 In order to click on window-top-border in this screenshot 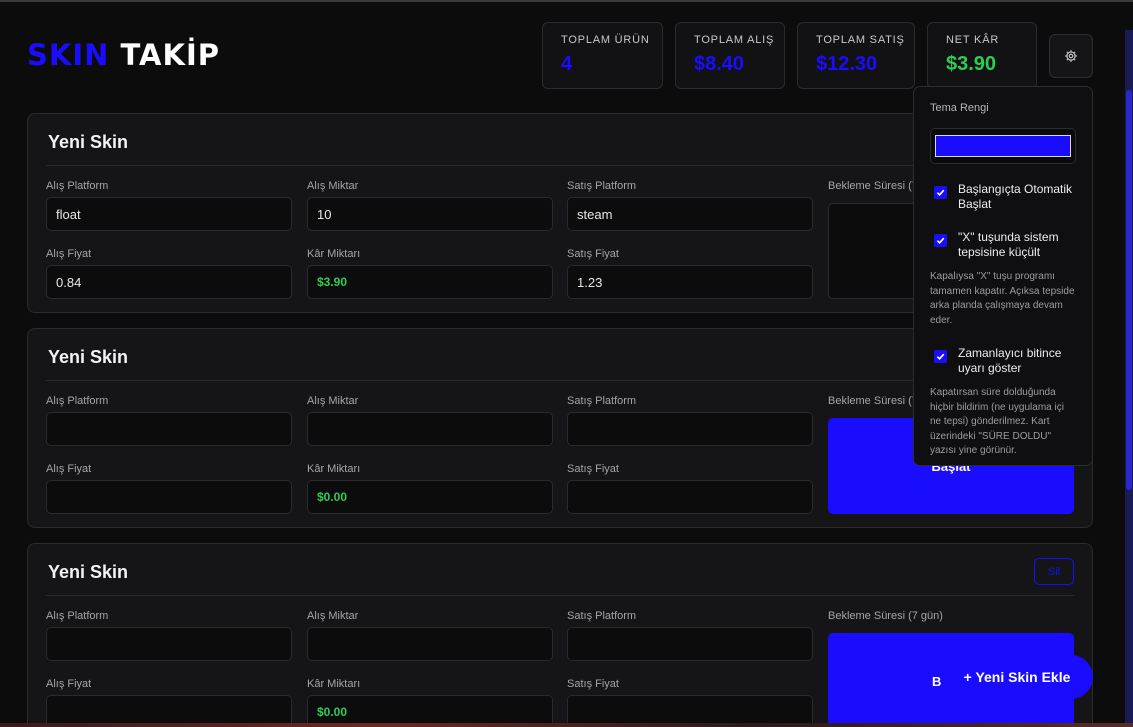, I will do `click(566, 1)`.